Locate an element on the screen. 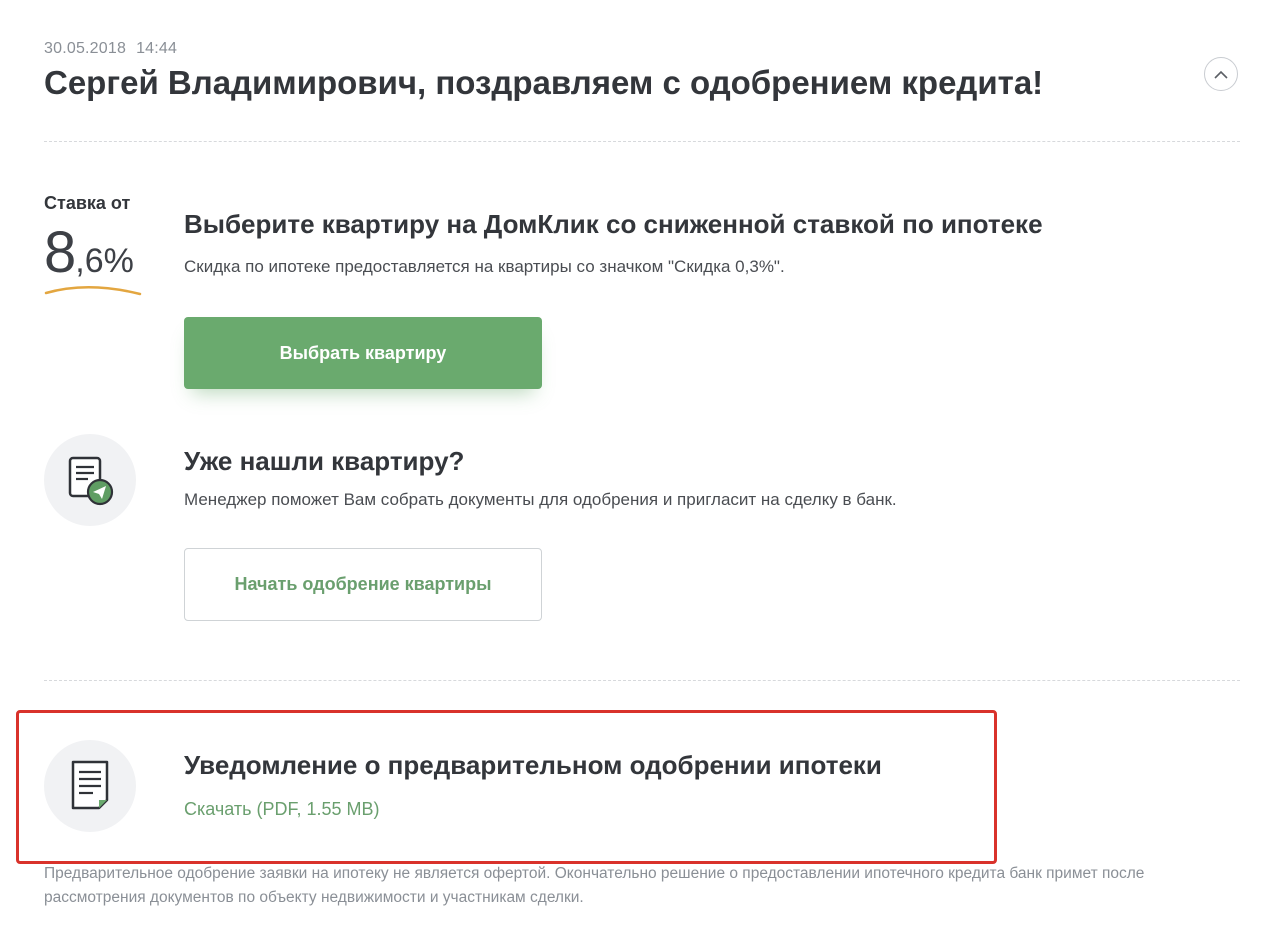 Image resolution: width=1280 pixels, height=949 pixels. section-divider-top is located at coordinates (642, 141).